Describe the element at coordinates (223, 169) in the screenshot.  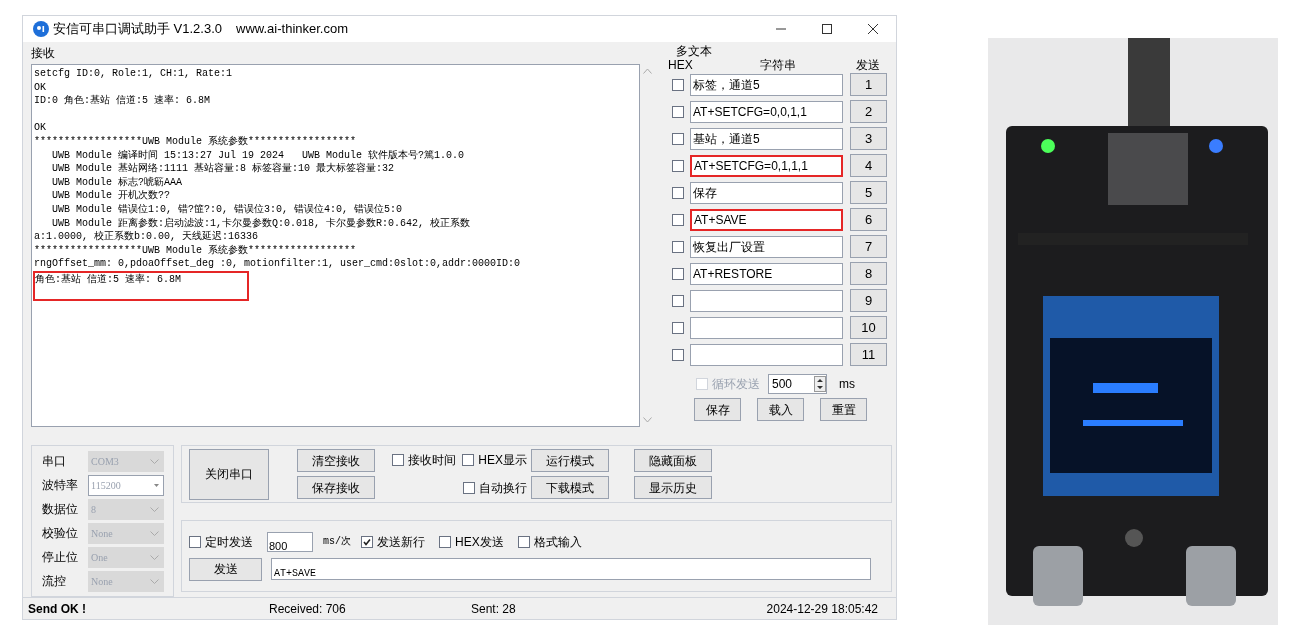
I see `log-line: UWB Module 基站网络:1111 基站容量:8 标签容量:10 最大标签容量:32` at that location.